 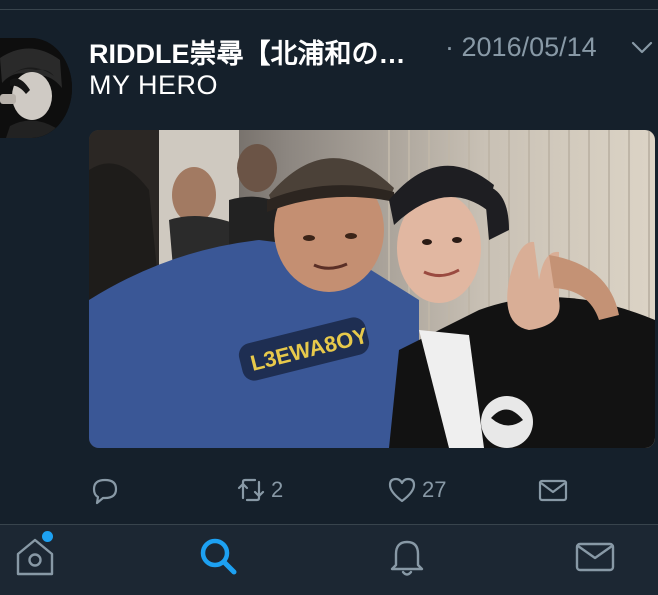 I want to click on chevron-down-icon, so click(x=642, y=48).